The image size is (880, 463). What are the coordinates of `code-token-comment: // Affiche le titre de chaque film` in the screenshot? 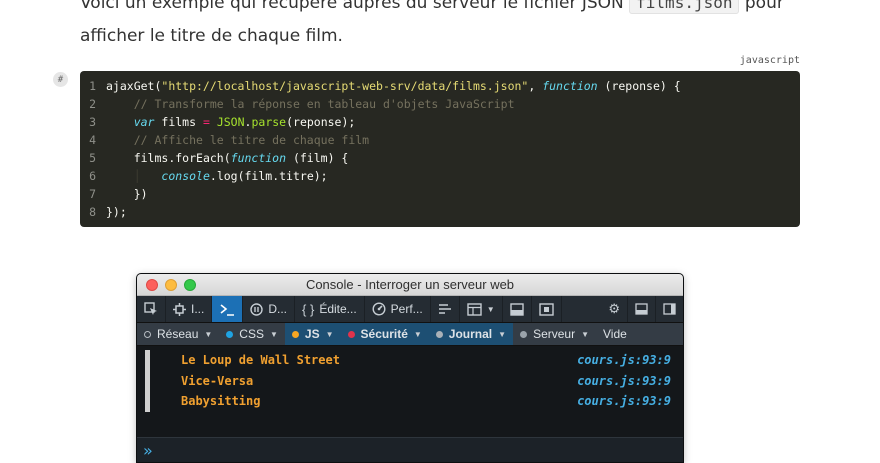 It's located at (251, 140).